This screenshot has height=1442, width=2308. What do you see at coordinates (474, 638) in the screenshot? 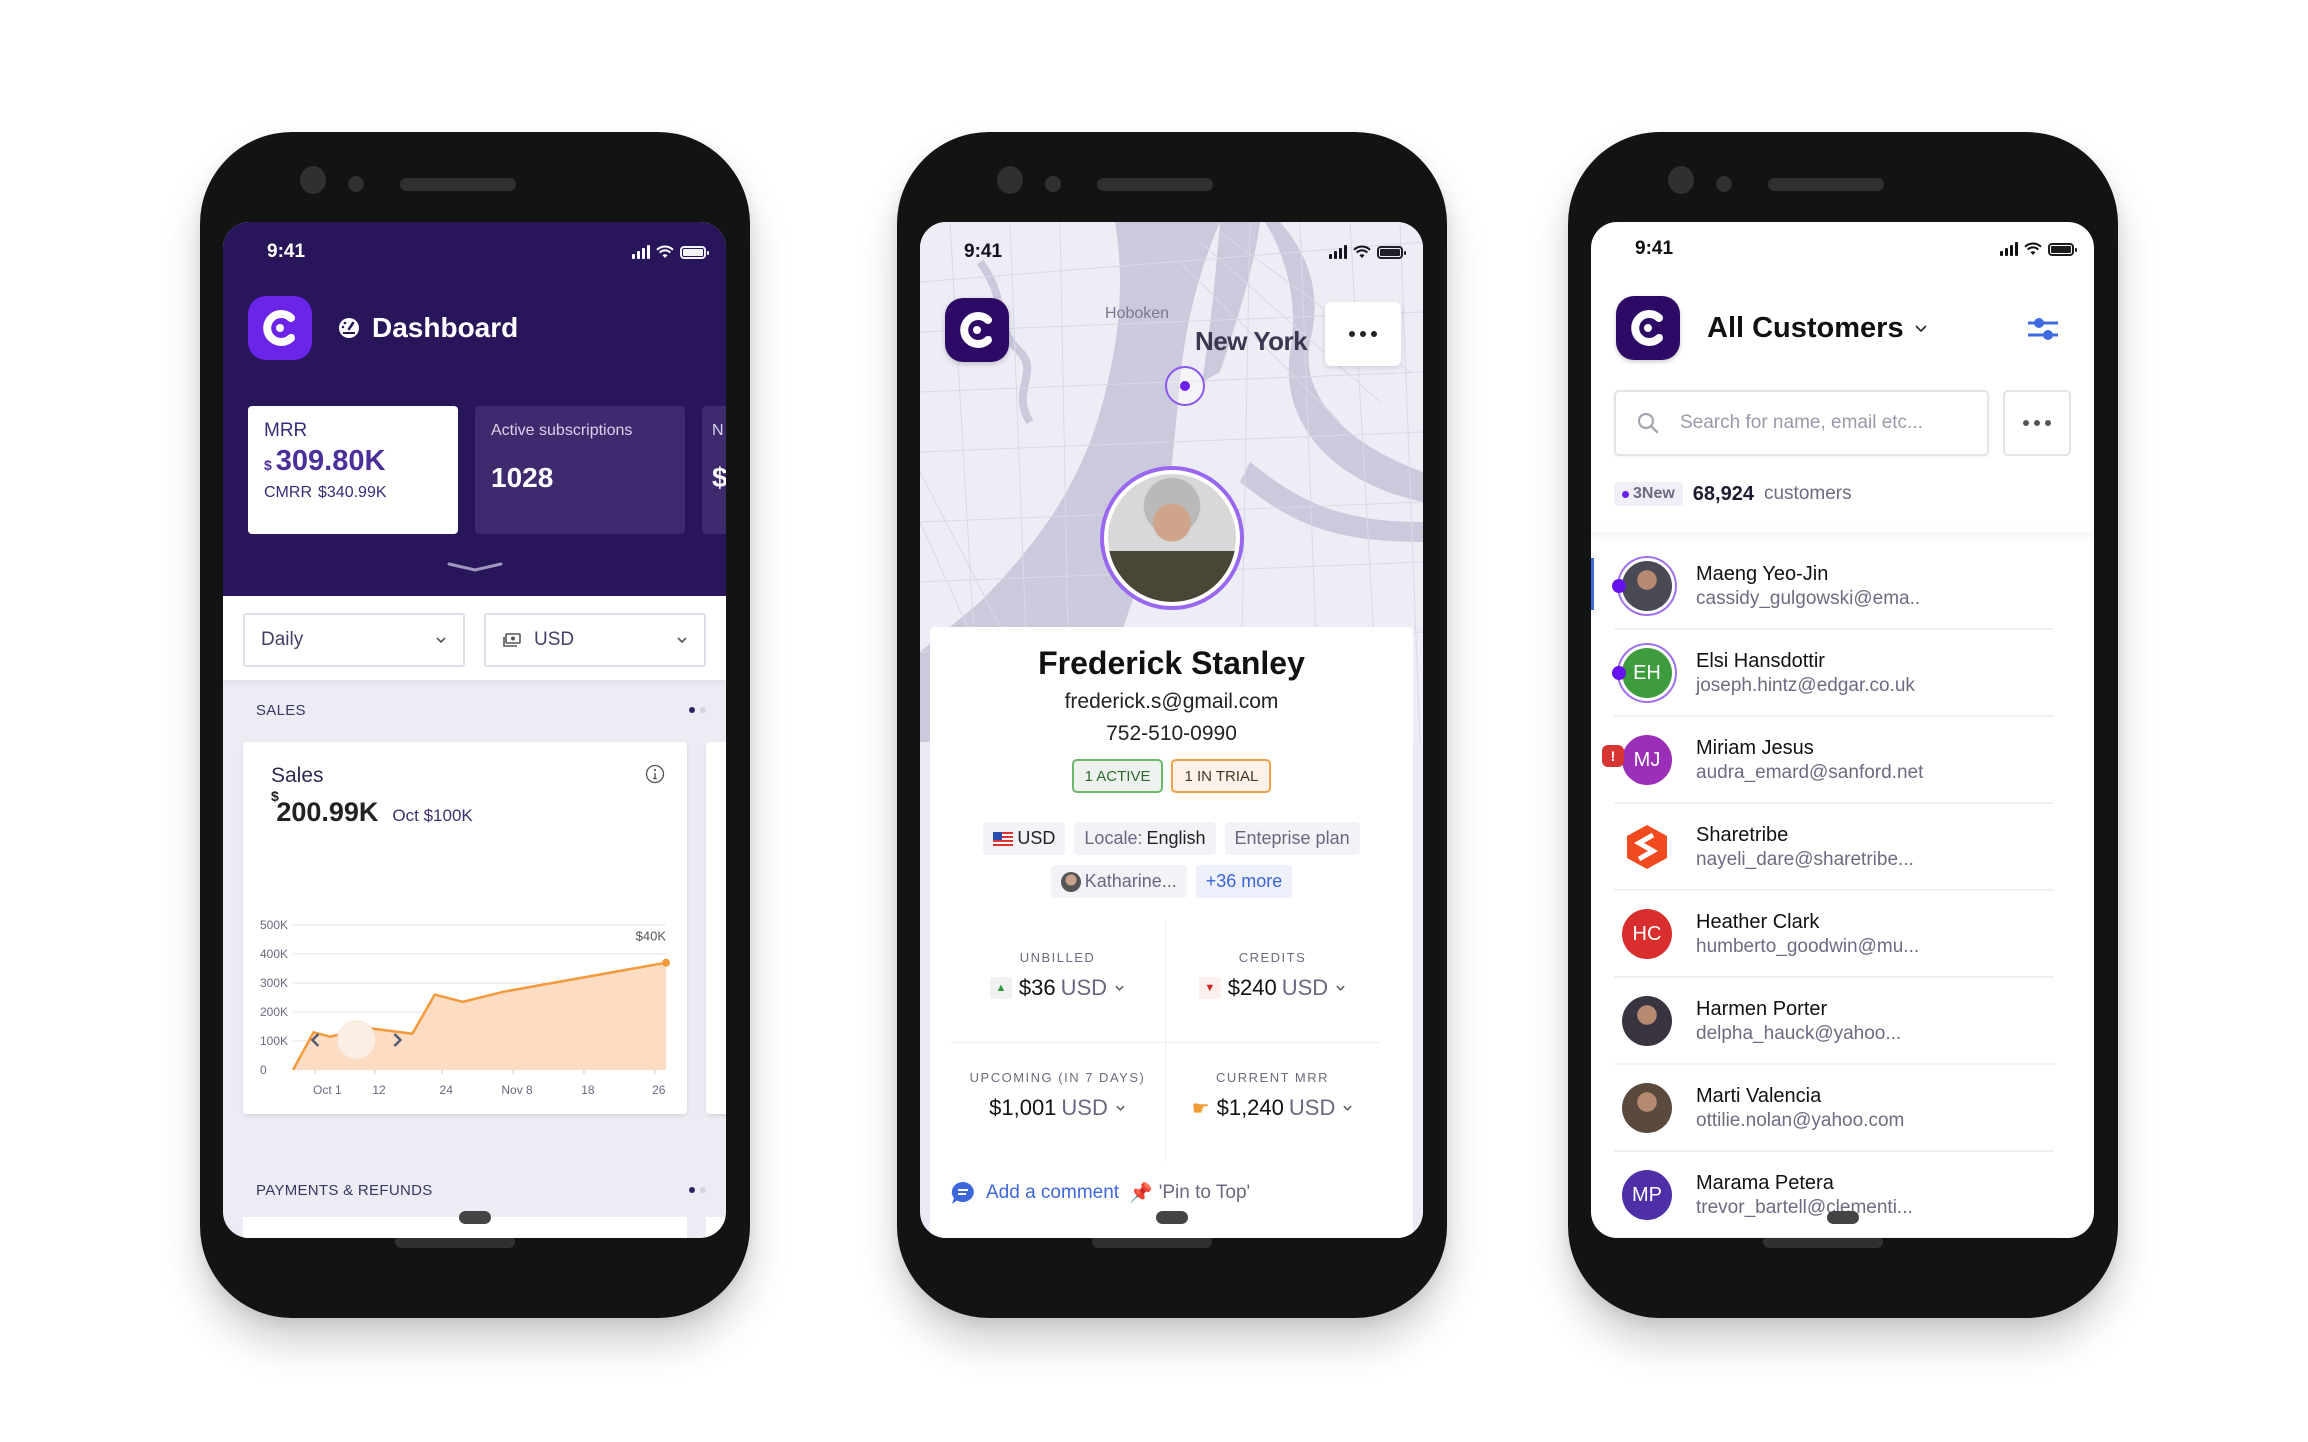
I see `filter-bar: Daily USD` at bounding box center [474, 638].